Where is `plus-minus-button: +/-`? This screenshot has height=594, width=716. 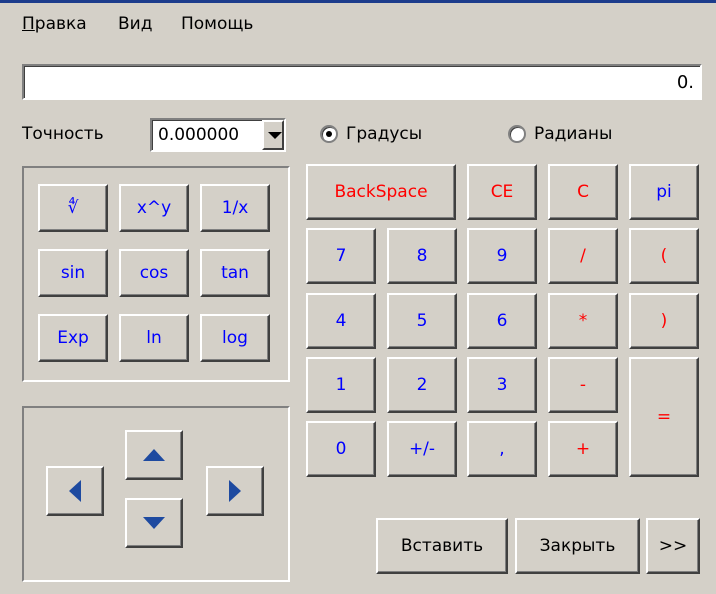
plus-minus-button: +/- is located at coordinates (422, 449).